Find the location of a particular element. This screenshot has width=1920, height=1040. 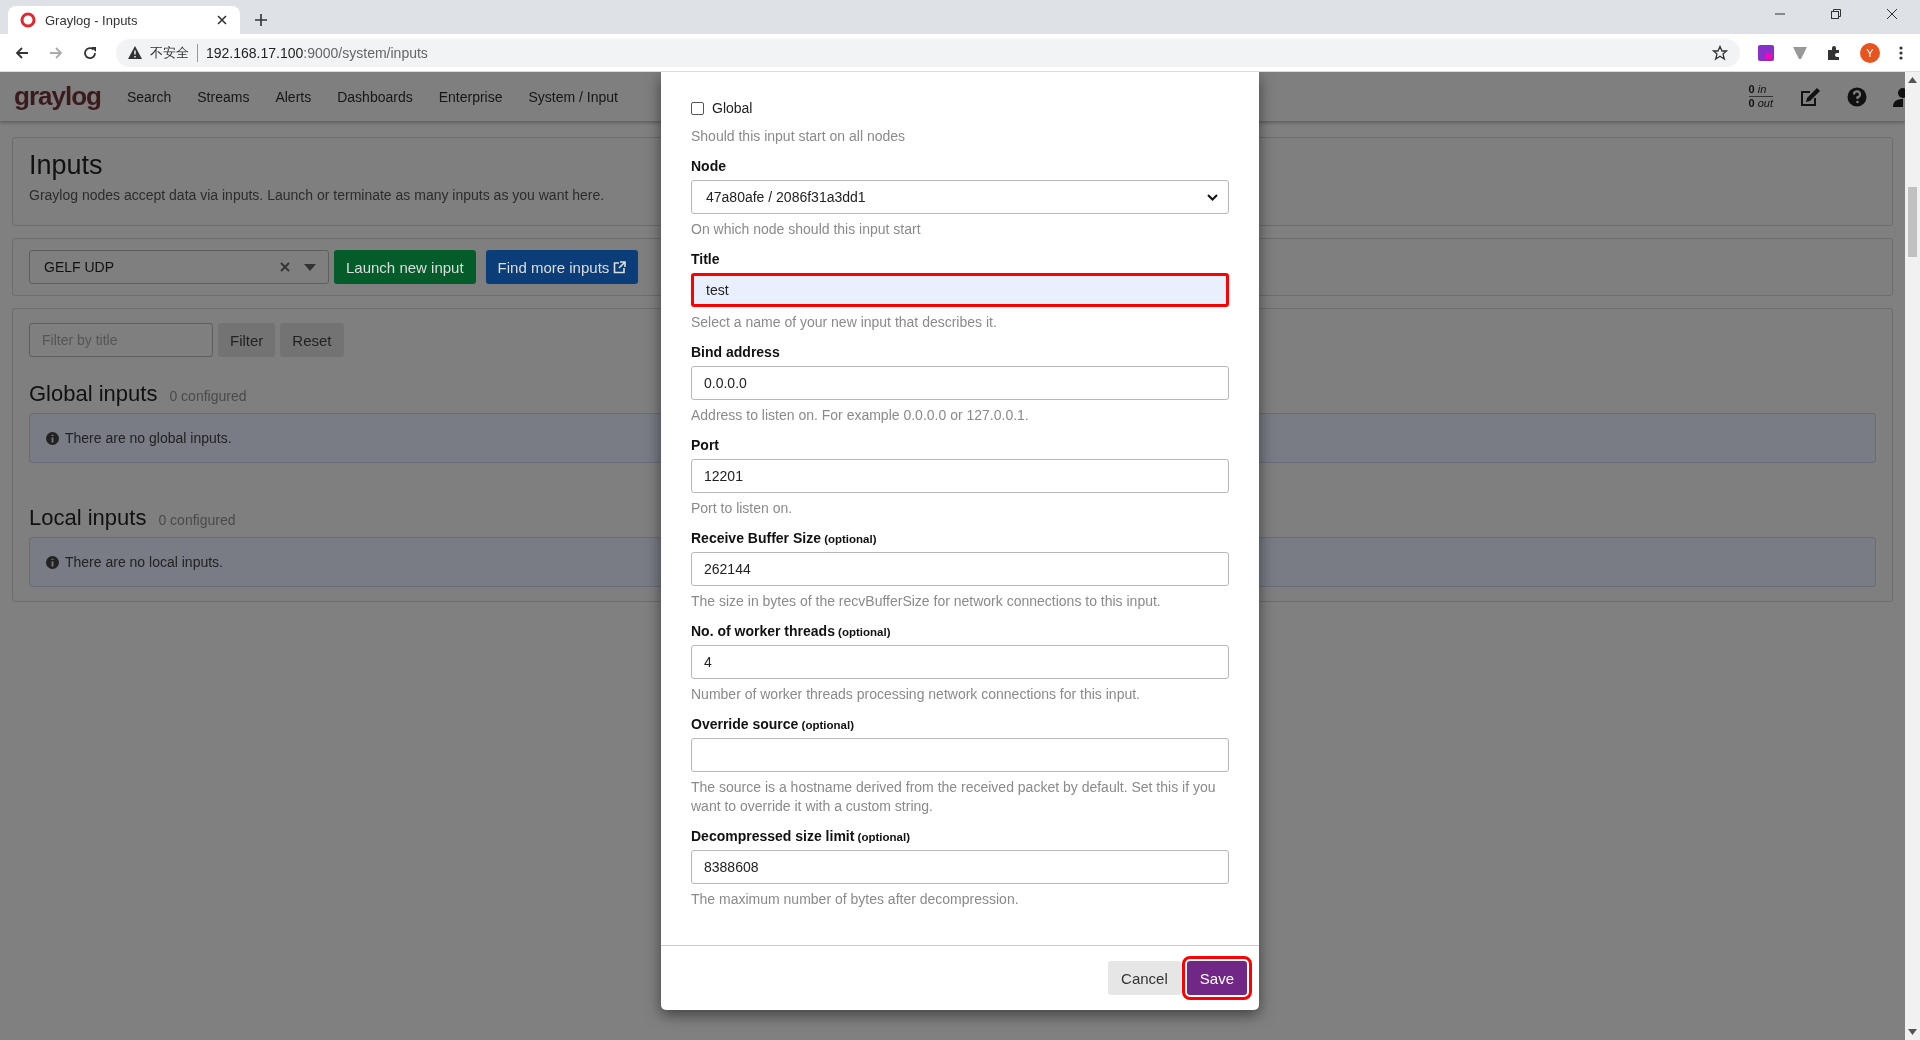

ring-icon is located at coordinates (28, 20).